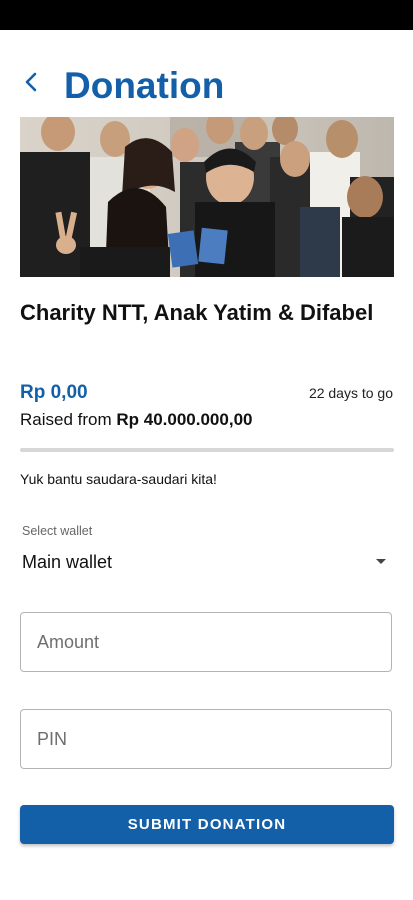 This screenshot has height=900, width=413. Describe the element at coordinates (194, 739) in the screenshot. I see `pin-input` at that location.